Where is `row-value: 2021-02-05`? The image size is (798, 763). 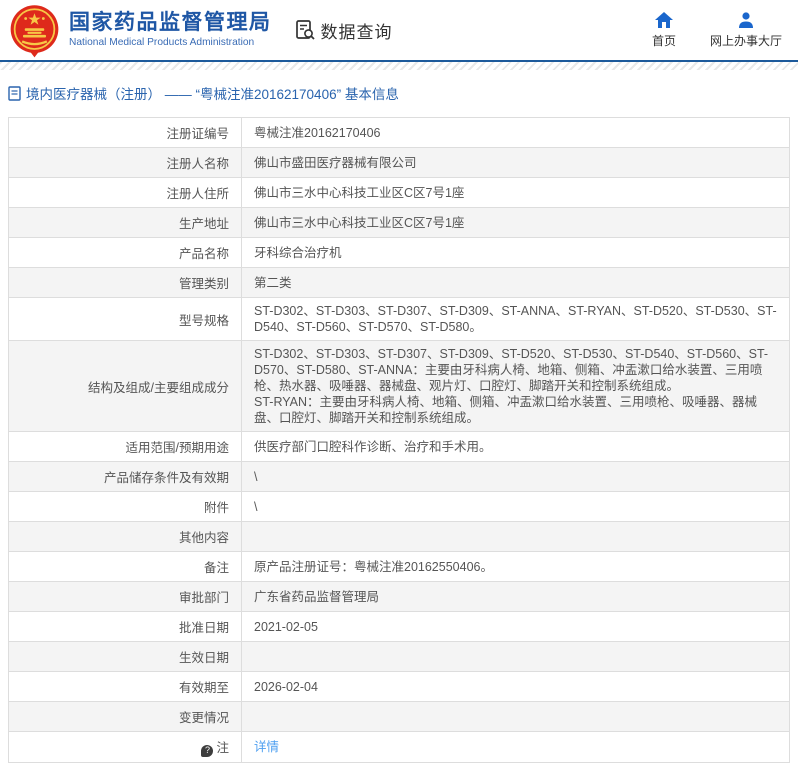
row-value: 2021-02-05 is located at coordinates (515, 626).